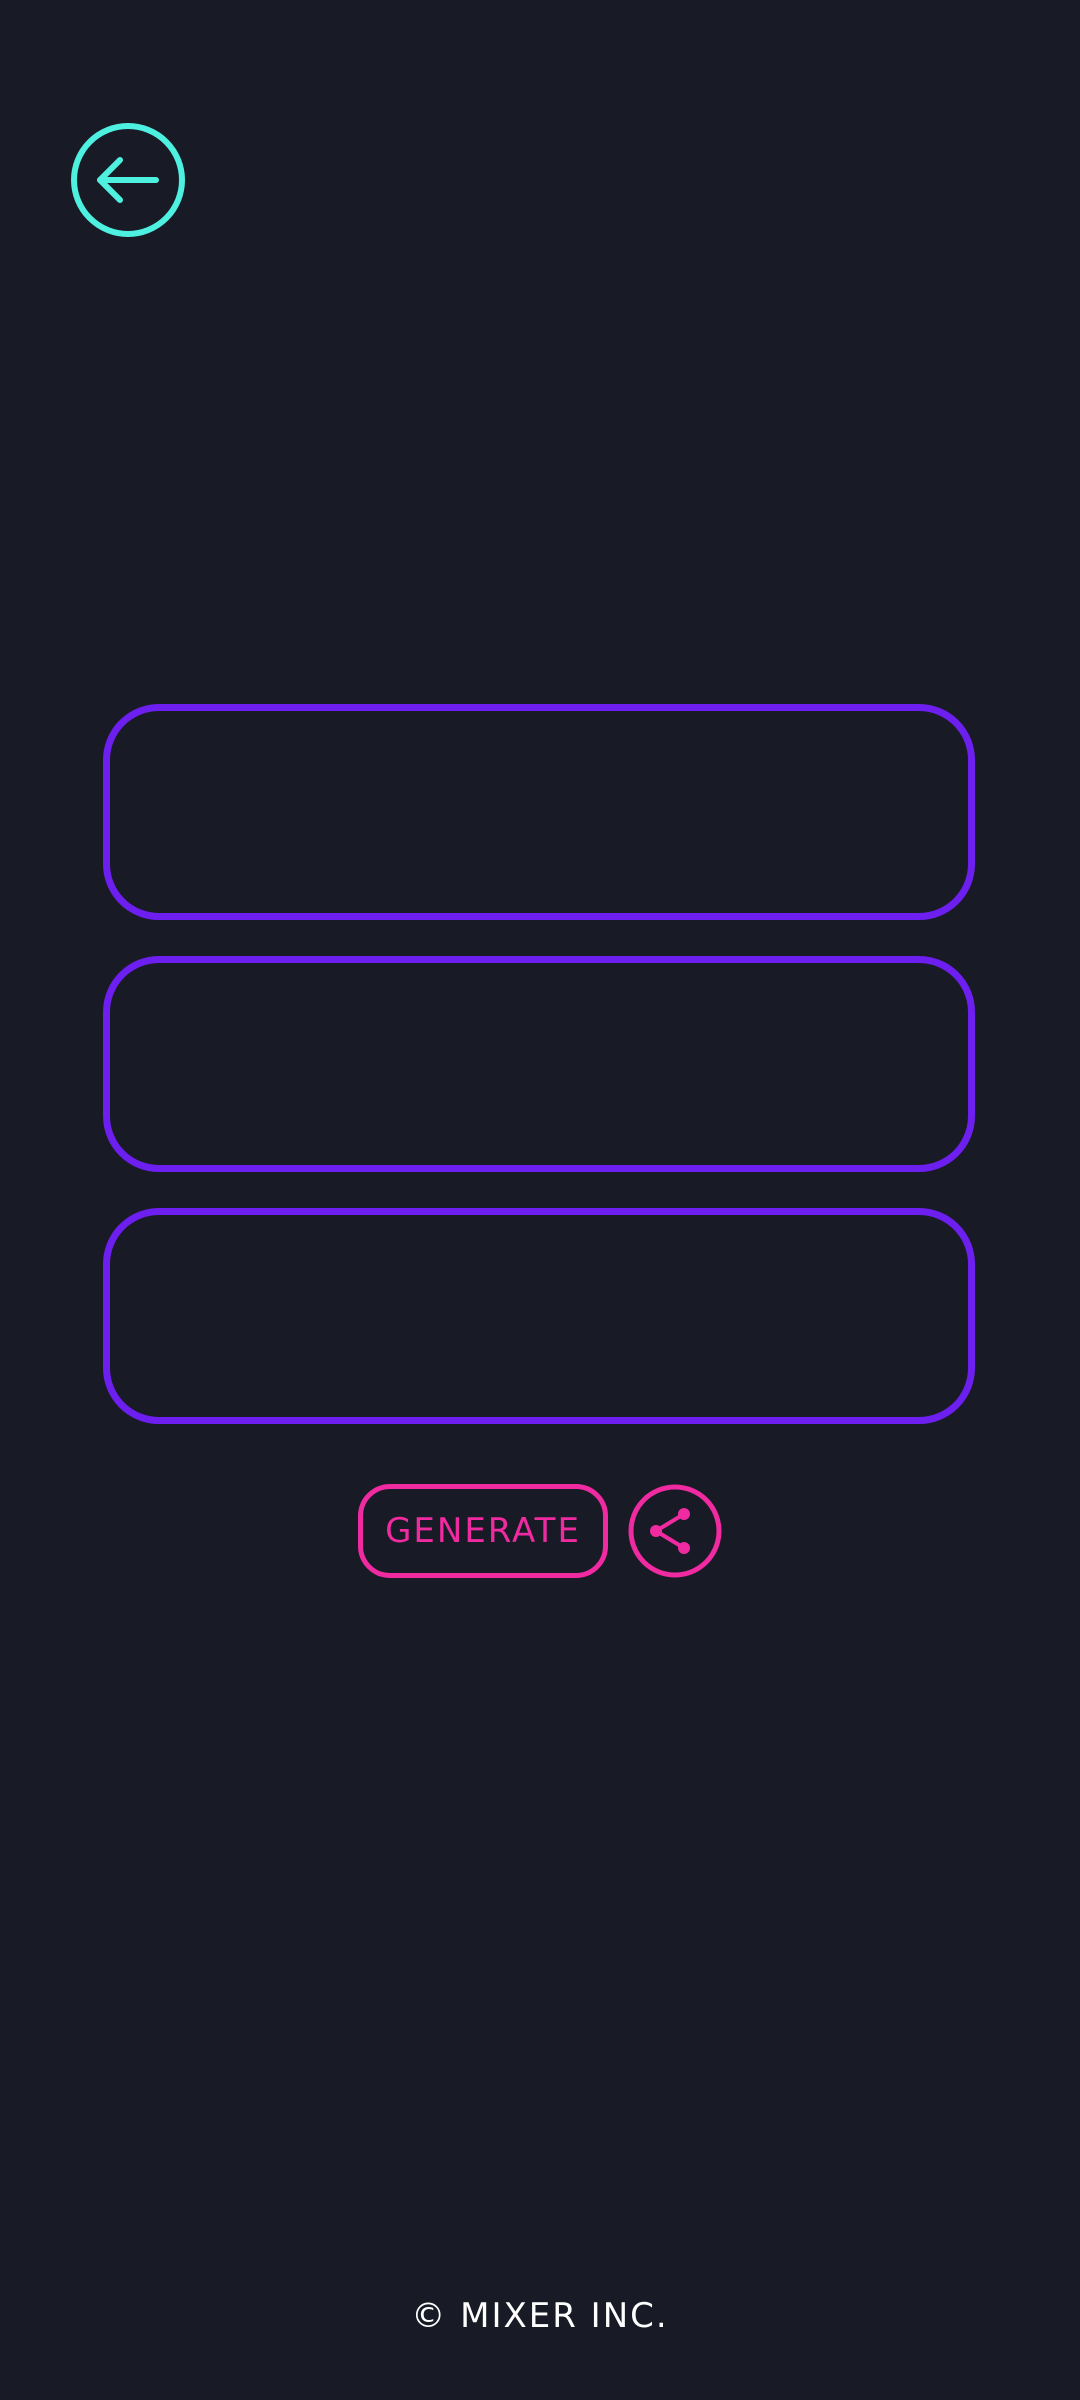 The width and height of the screenshot is (1080, 2400). I want to click on share-button, so click(675, 1531).